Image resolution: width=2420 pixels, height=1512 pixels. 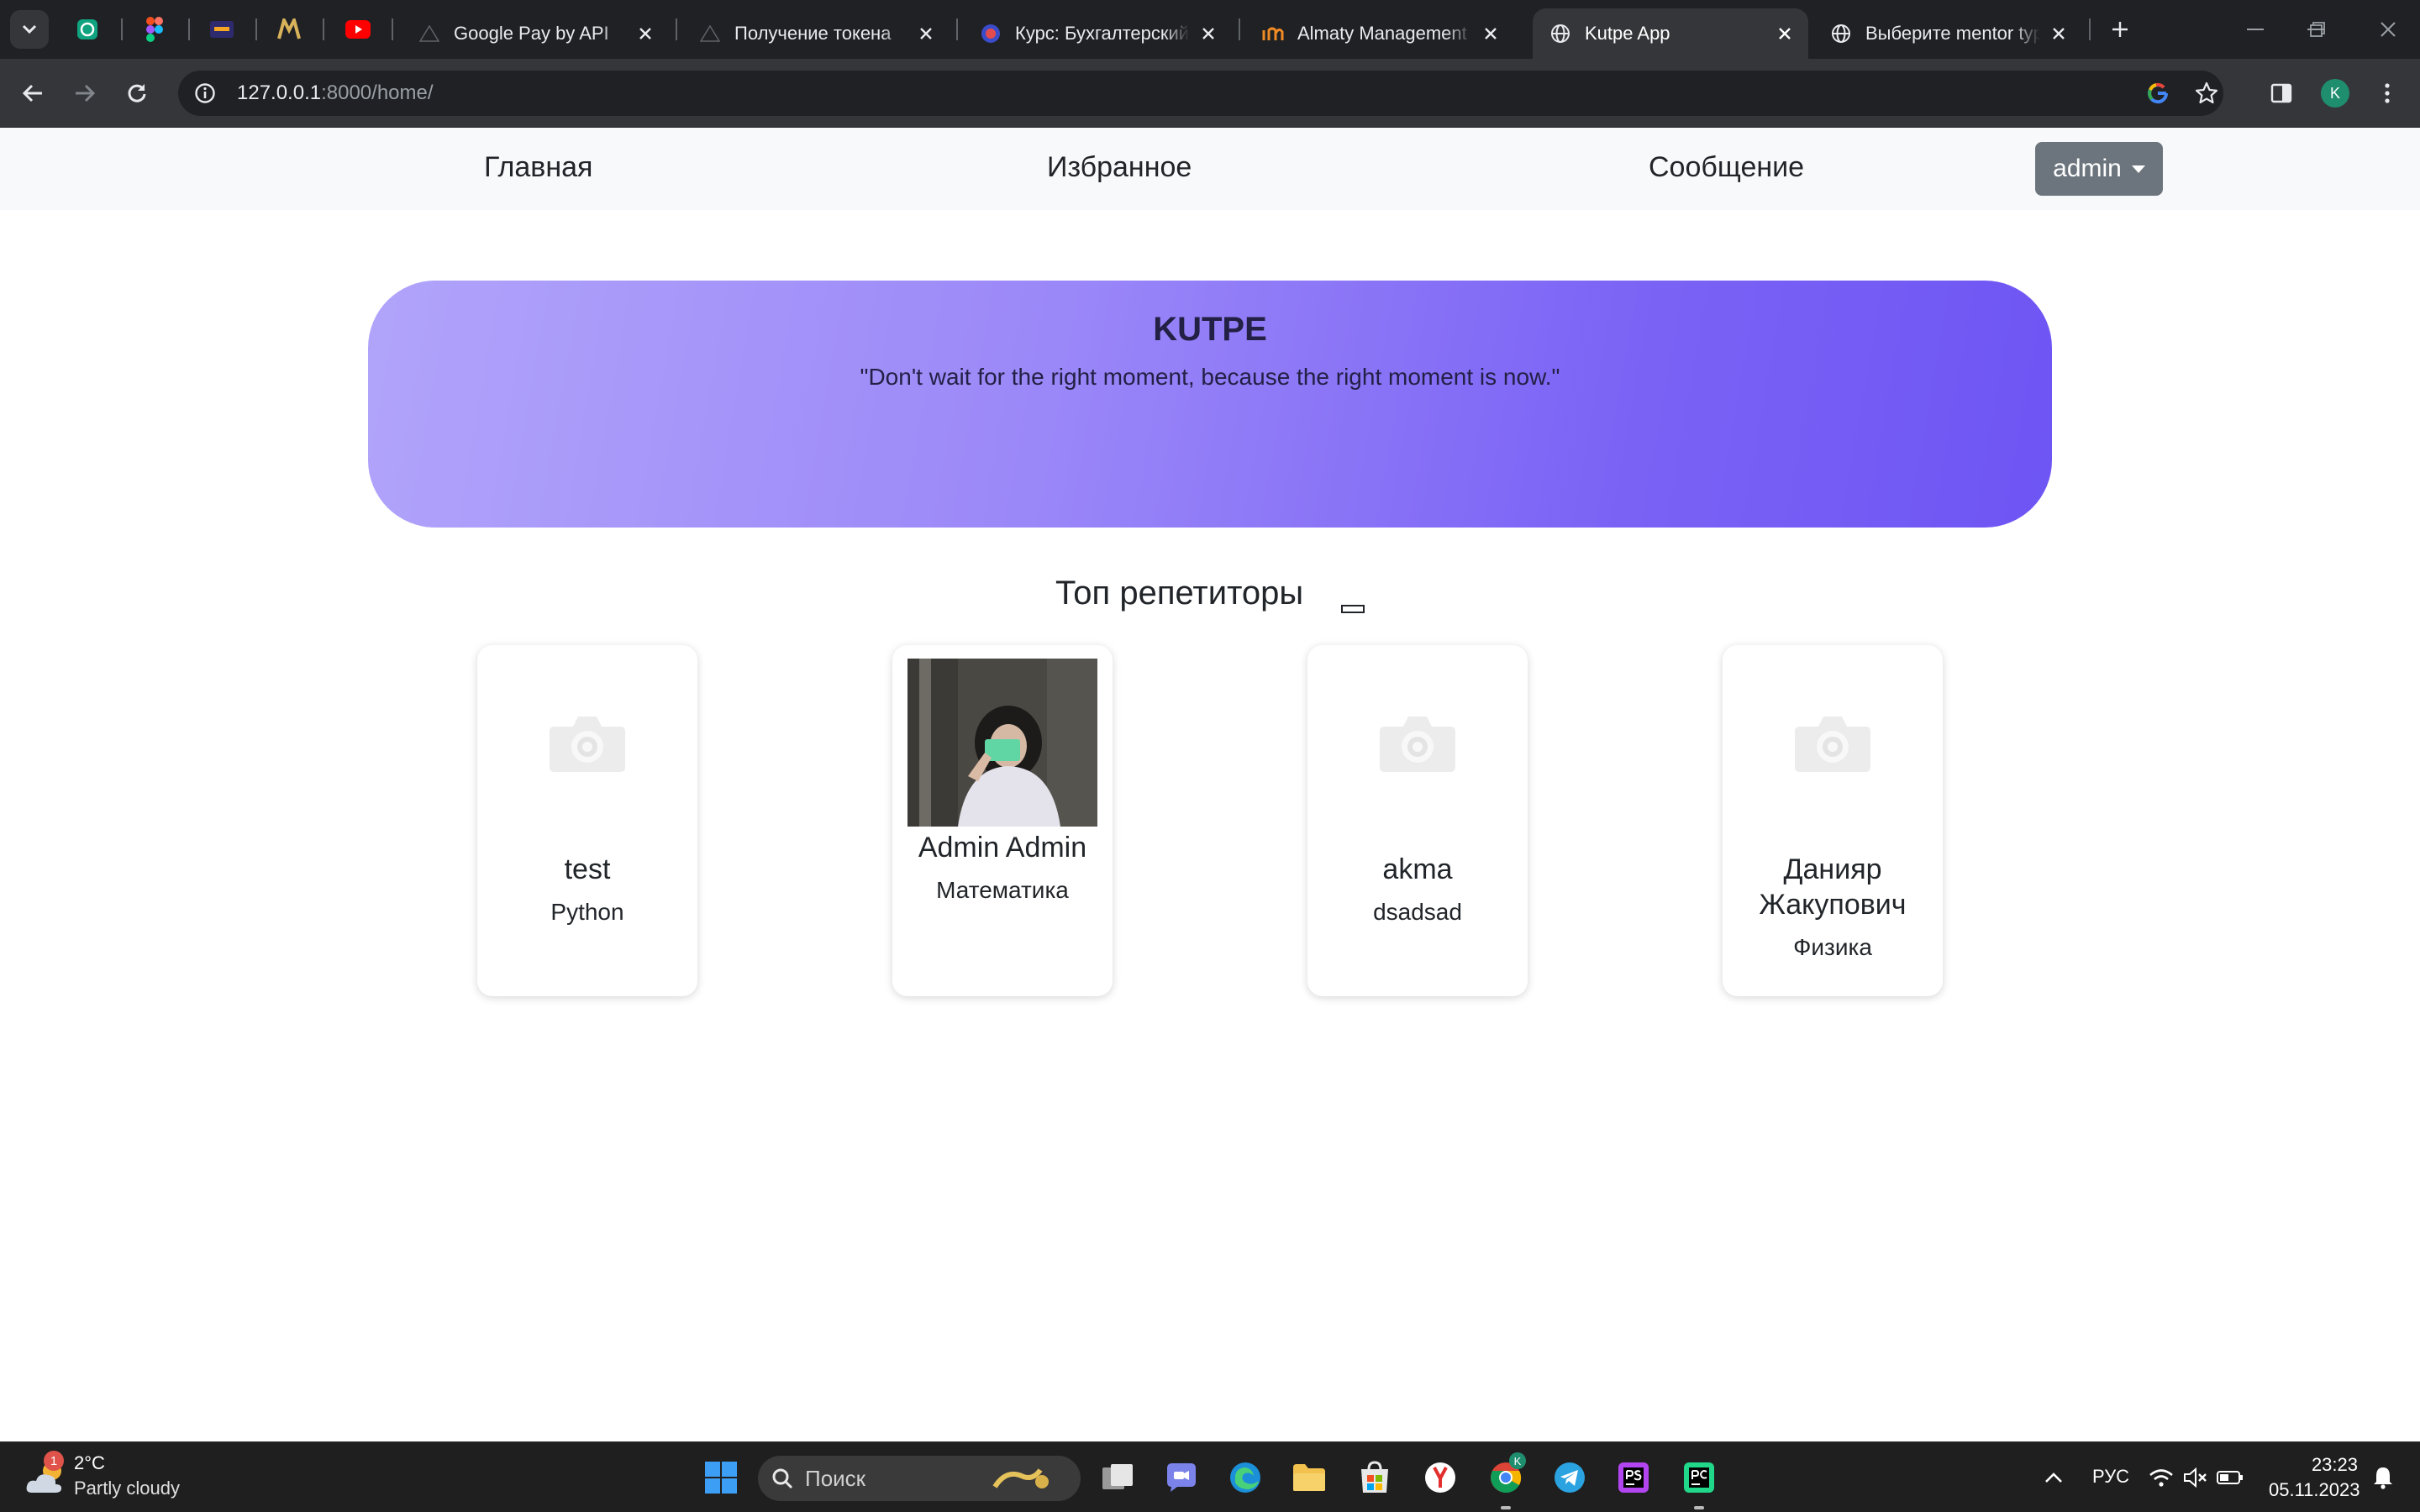 I want to click on pinned-tab-youtube, so click(x=358, y=29).